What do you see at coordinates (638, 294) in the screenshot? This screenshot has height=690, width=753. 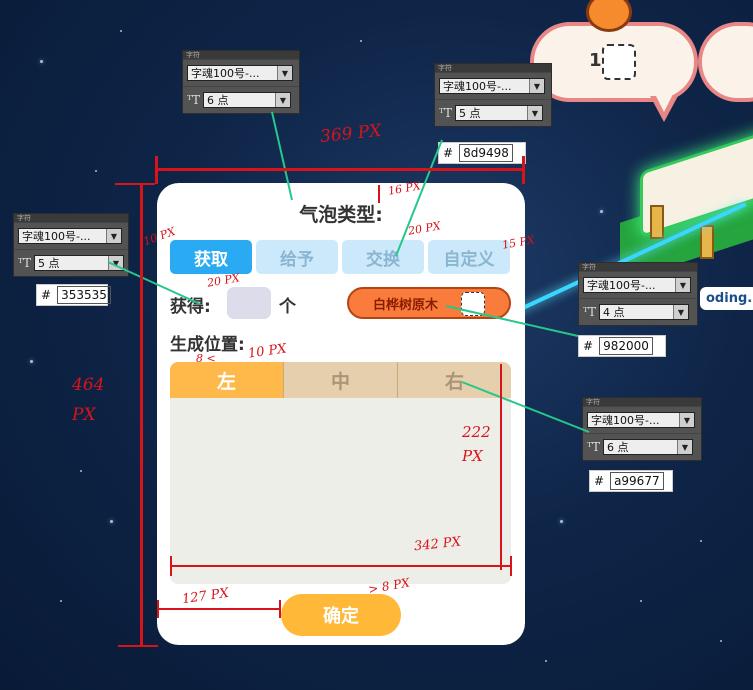 I see `ps-panel-4: 字符 字魂100号-... ▼ ᵀT 4 点 ▼` at bounding box center [638, 294].